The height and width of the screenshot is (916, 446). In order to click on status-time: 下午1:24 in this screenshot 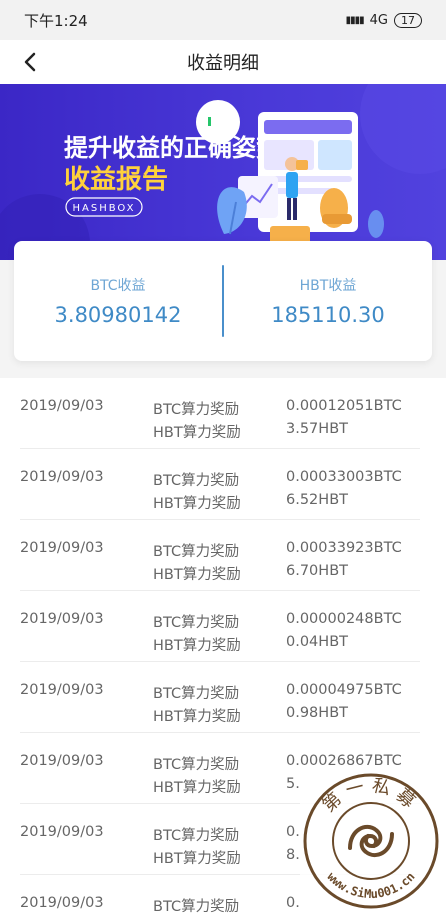, I will do `click(56, 20)`.